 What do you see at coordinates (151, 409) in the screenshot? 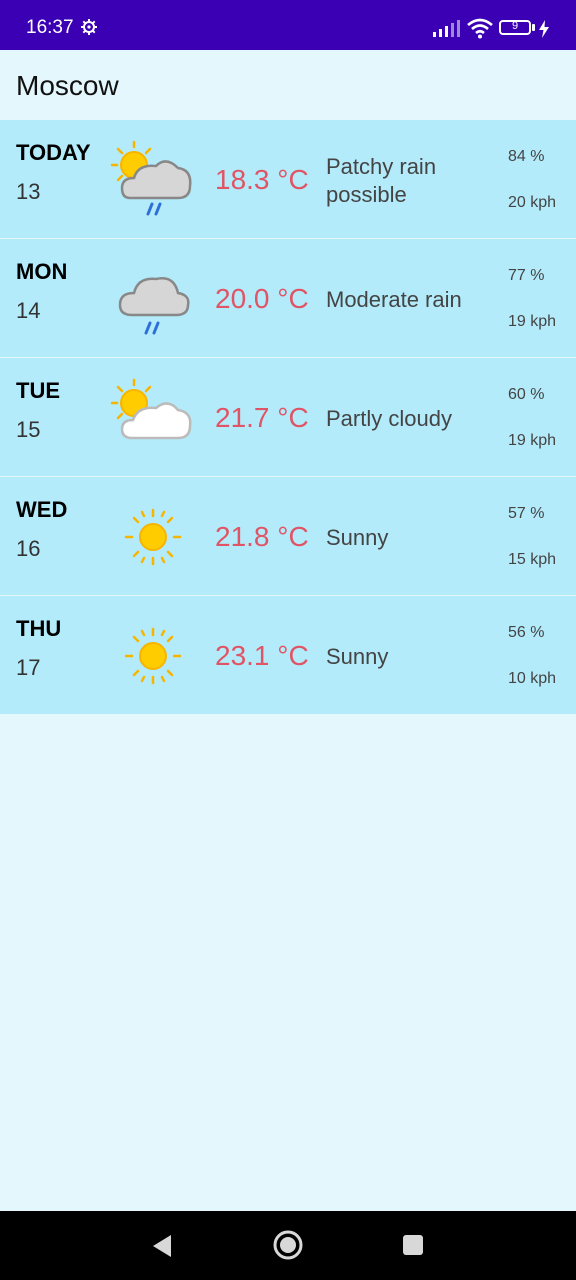
I see `partly-cloudy-icon` at bounding box center [151, 409].